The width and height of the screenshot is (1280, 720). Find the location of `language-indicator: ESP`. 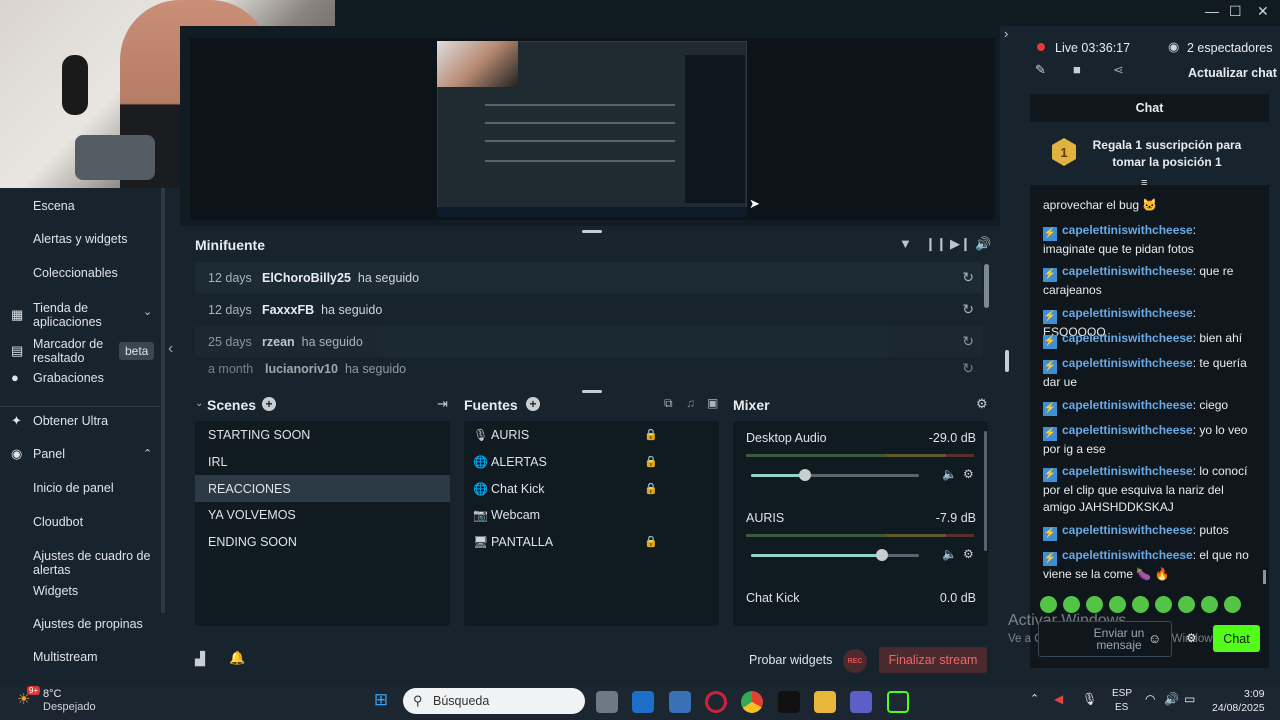

language-indicator: ESP is located at coordinates (1122, 693).